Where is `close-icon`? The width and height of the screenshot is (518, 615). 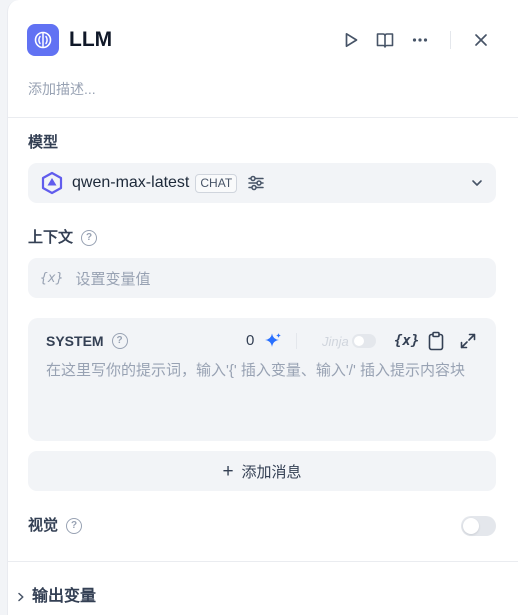 close-icon is located at coordinates (481, 40).